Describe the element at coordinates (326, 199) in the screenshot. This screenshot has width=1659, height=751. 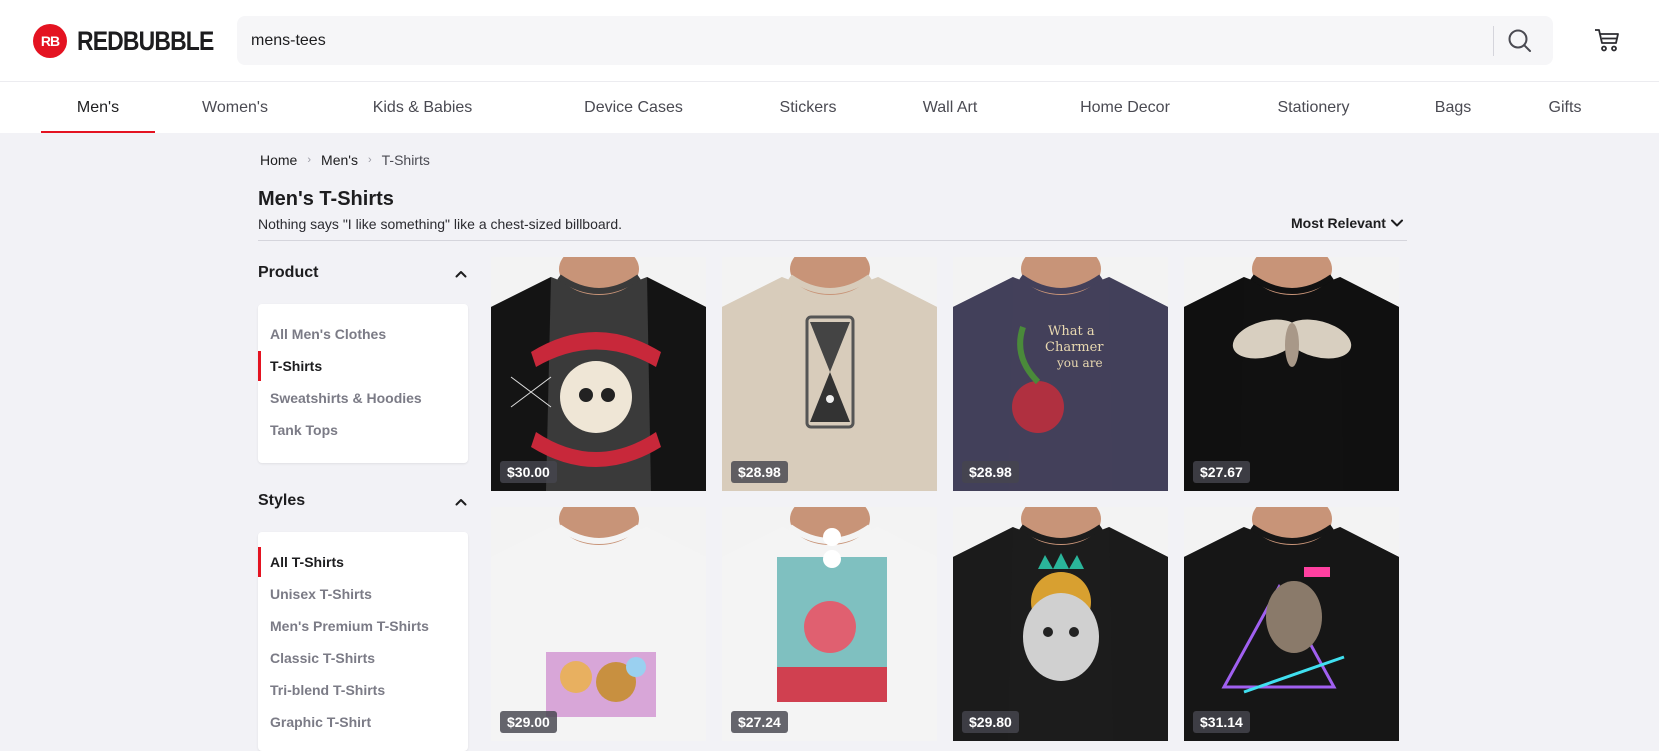
I see `page-title: Men's T-Shirts` at that location.